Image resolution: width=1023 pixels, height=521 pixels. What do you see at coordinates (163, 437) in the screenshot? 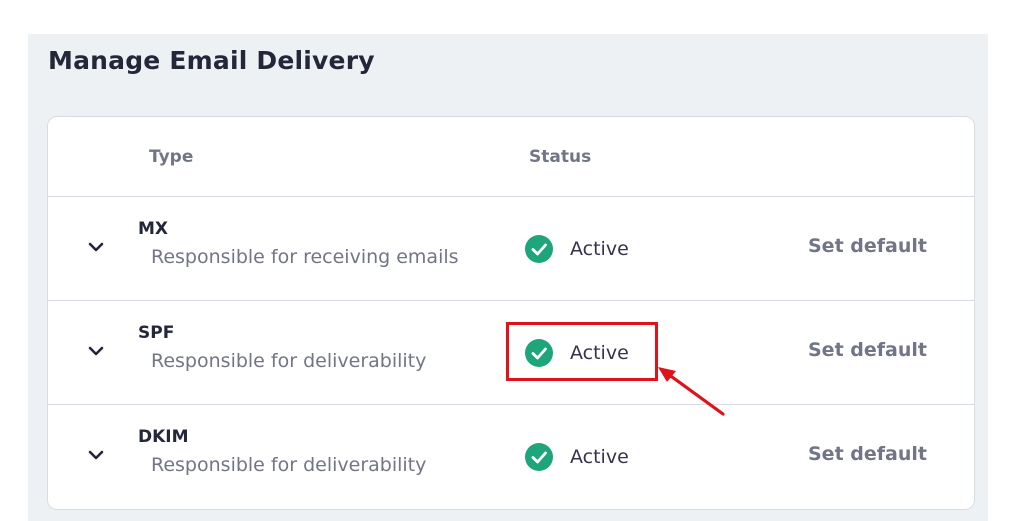
I see `record-type-name: DKIM` at bounding box center [163, 437].